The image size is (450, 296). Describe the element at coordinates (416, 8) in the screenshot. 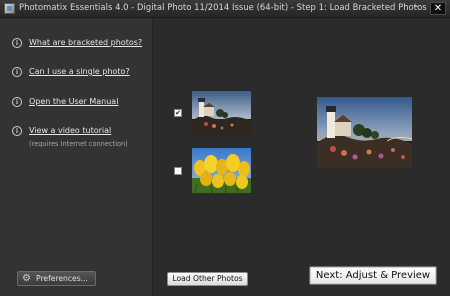

I see `minimize-button: –` at that location.